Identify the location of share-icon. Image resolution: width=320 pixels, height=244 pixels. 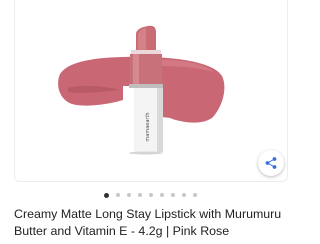
(271, 163).